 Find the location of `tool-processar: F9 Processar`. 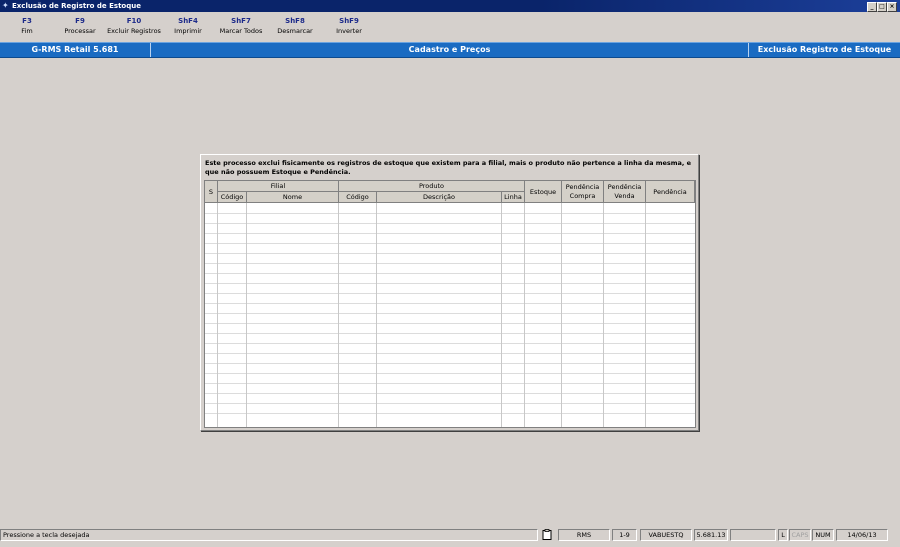

tool-processar: F9 Processar is located at coordinates (80, 26).